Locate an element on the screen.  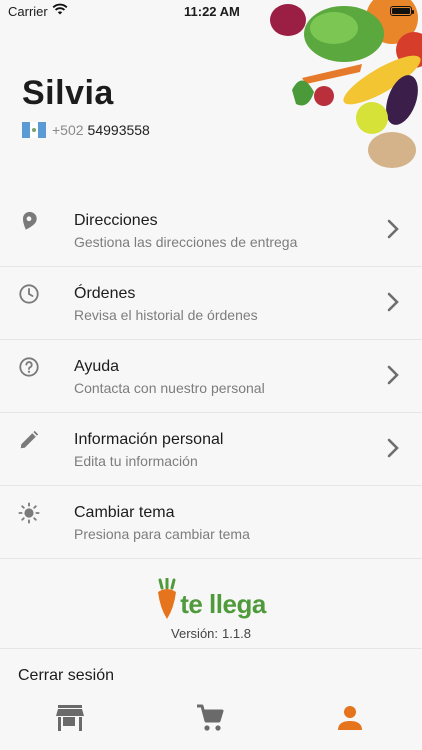
menu-item-title: Direcciones is located at coordinates (116, 220).